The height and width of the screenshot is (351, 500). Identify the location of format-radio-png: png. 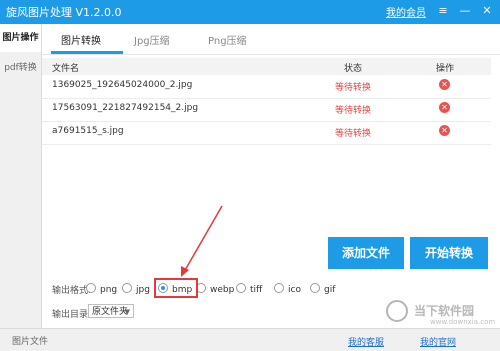
(101, 289).